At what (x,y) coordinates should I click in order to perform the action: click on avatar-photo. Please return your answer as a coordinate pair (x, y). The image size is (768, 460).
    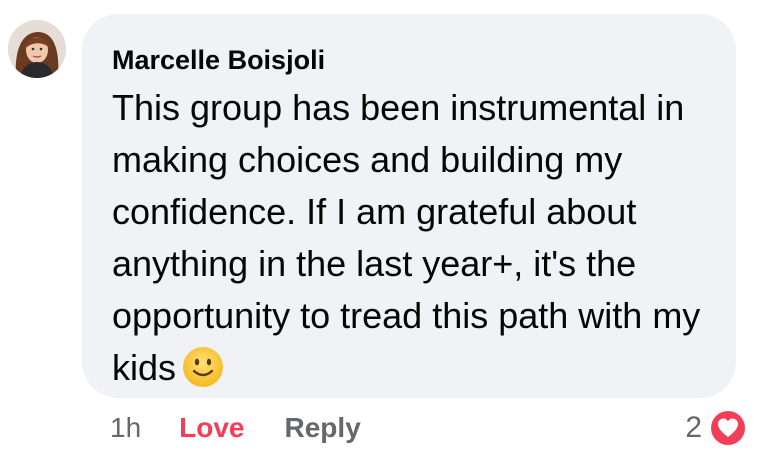
    Looking at the image, I should click on (37, 49).